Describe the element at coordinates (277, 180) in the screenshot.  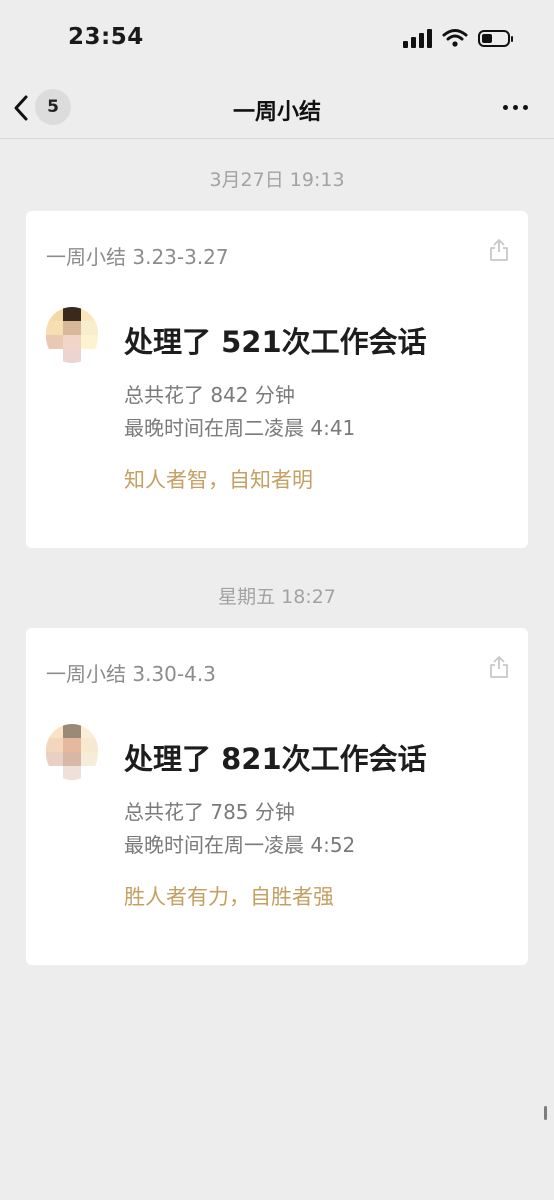
I see `message-timestamp: 3月27日 19:13` at that location.